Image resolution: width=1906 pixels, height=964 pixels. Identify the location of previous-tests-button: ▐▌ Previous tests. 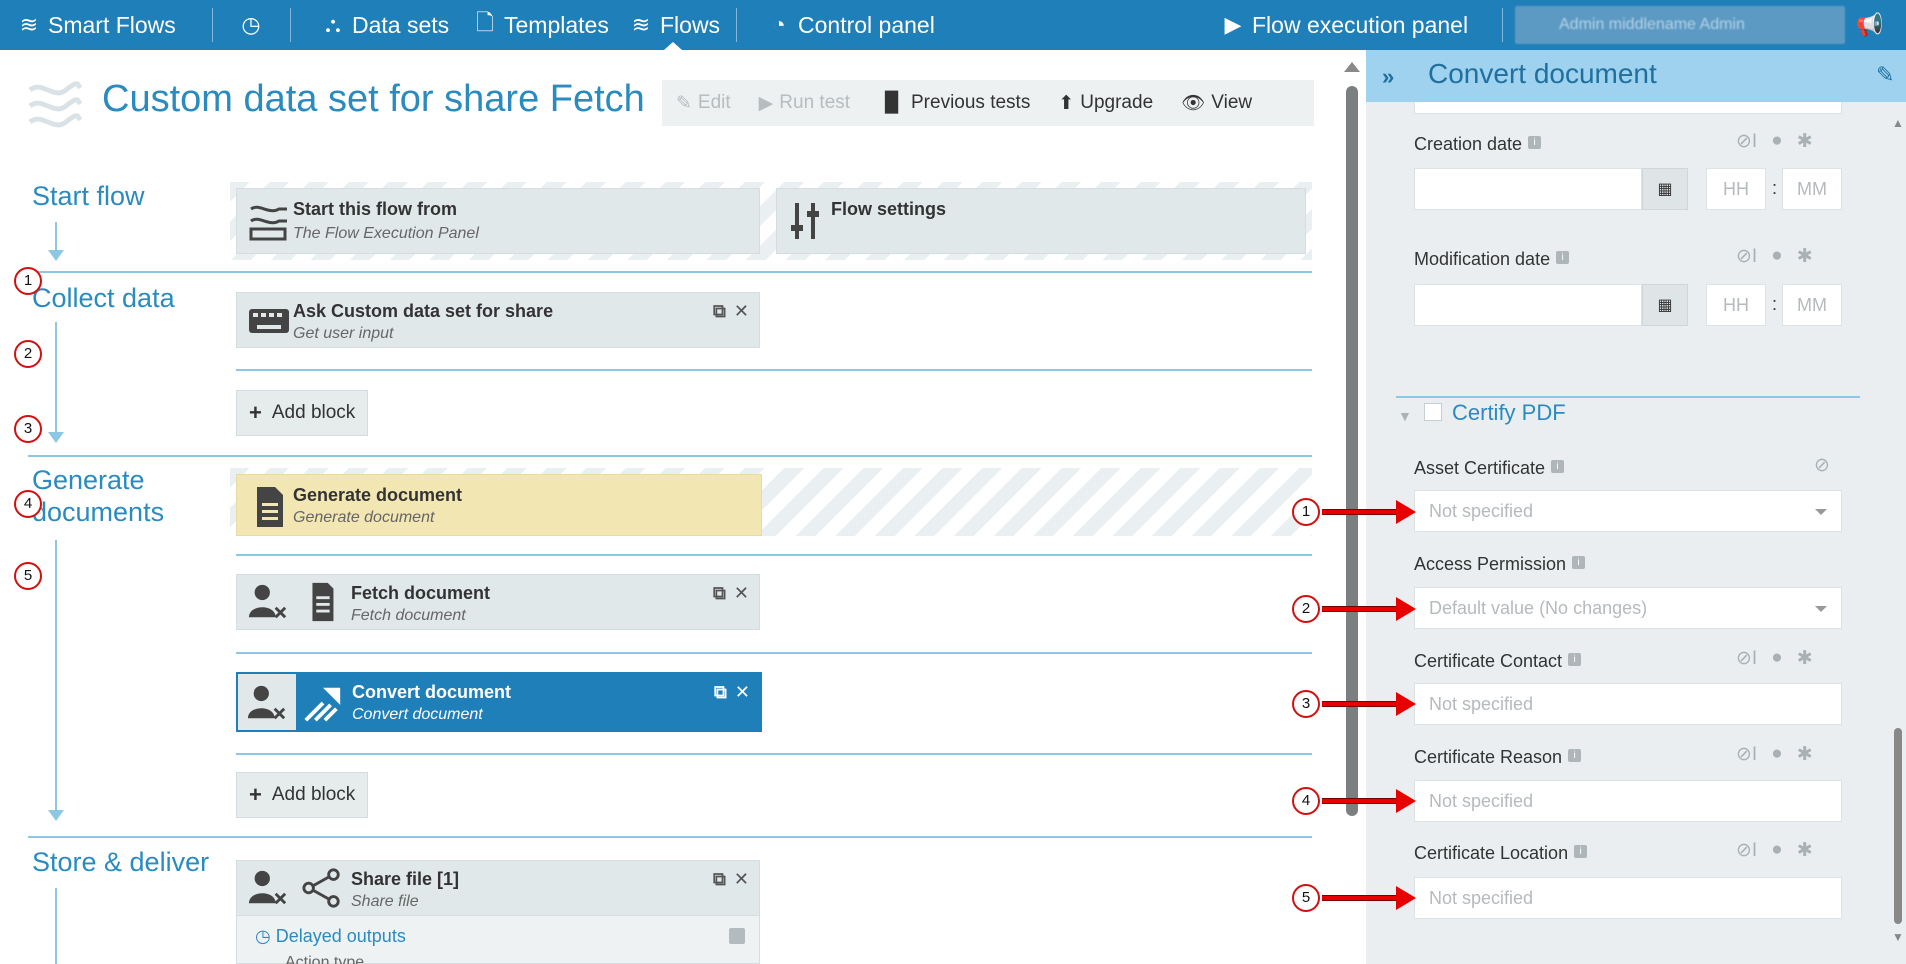
(954, 103).